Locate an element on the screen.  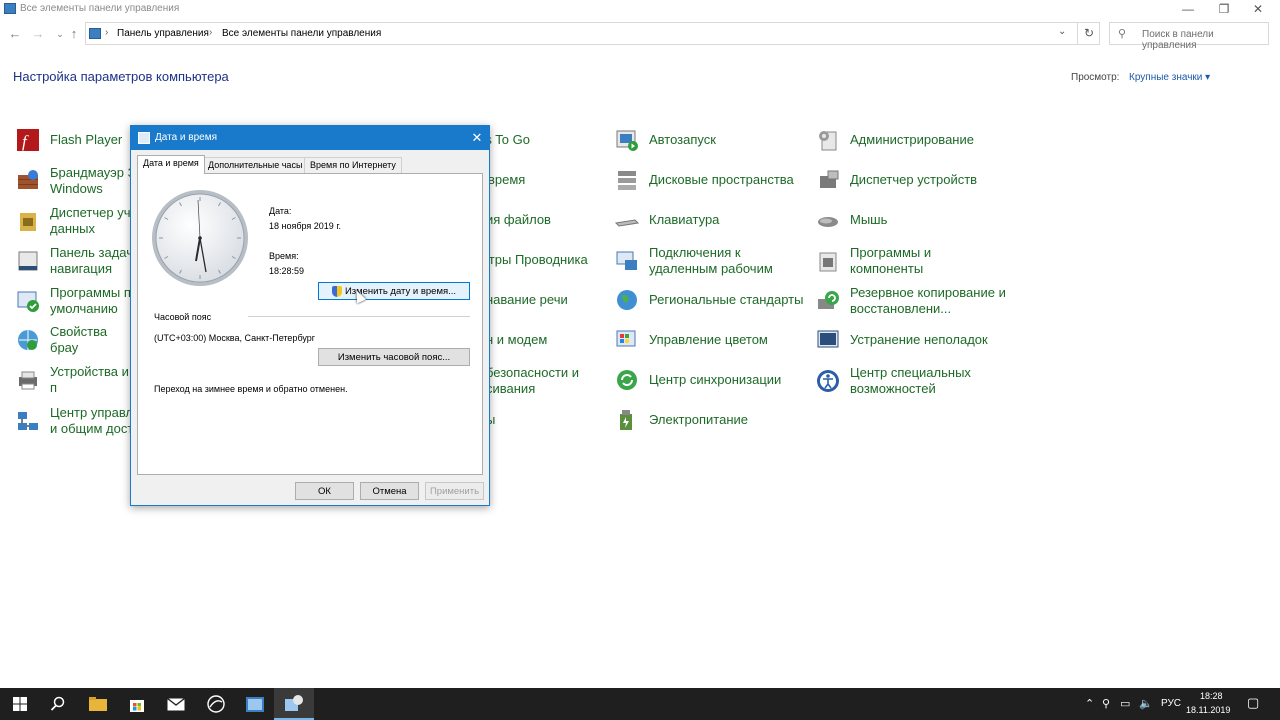
item-network-center: Центр управл и общим дост is located at coordinates (76, 421).